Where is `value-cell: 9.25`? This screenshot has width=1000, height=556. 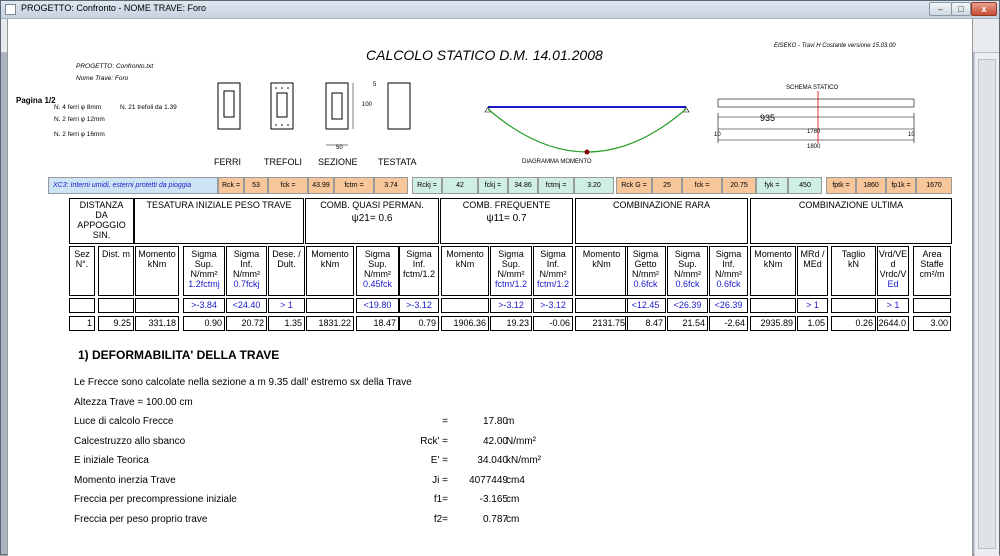 value-cell: 9.25 is located at coordinates (116, 323).